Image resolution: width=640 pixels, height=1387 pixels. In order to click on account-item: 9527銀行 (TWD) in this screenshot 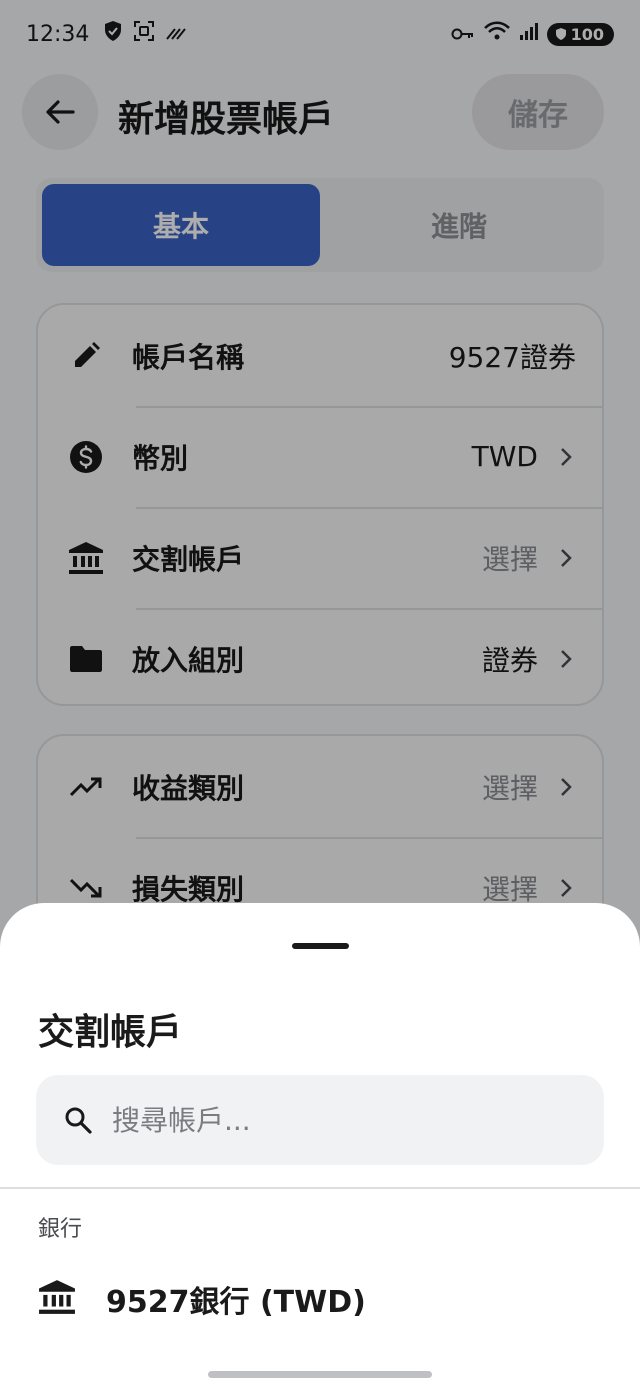, I will do `click(320, 1299)`.